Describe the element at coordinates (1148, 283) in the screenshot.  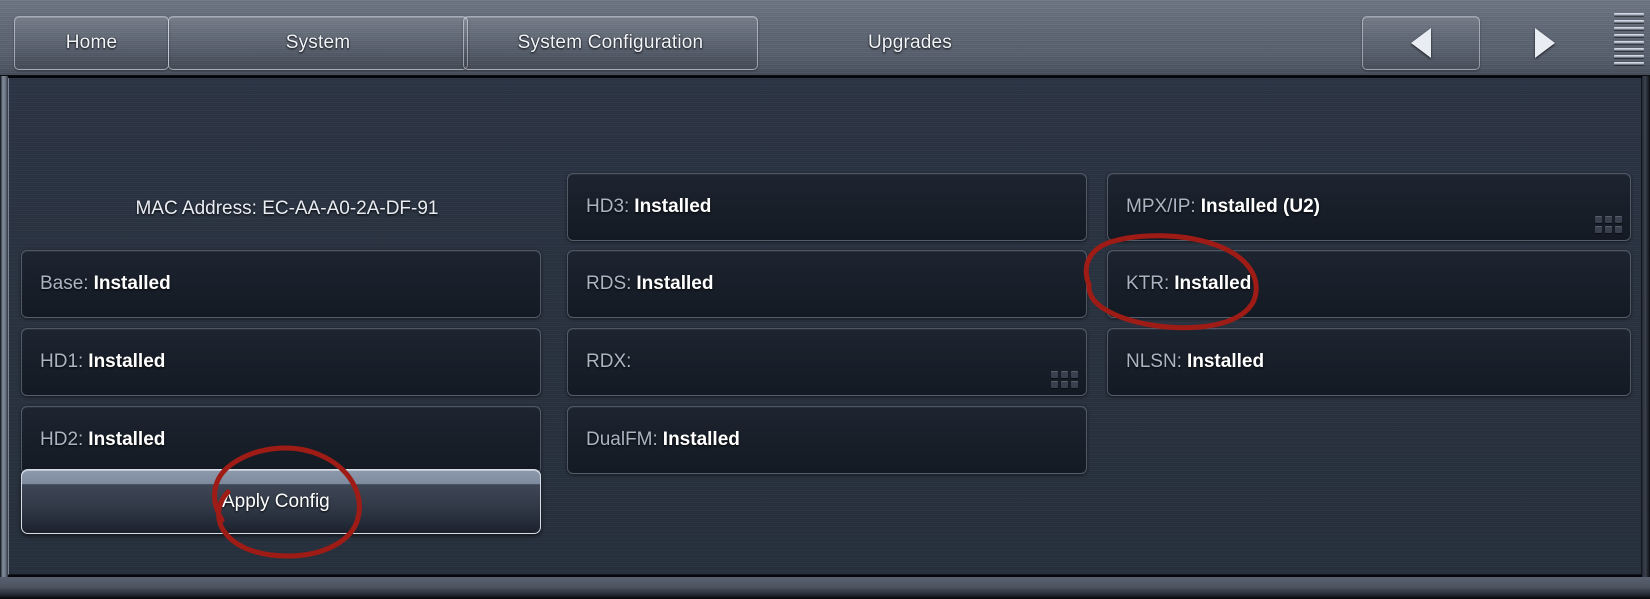
I see `status-panel-ktr-label: KTR:` at that location.